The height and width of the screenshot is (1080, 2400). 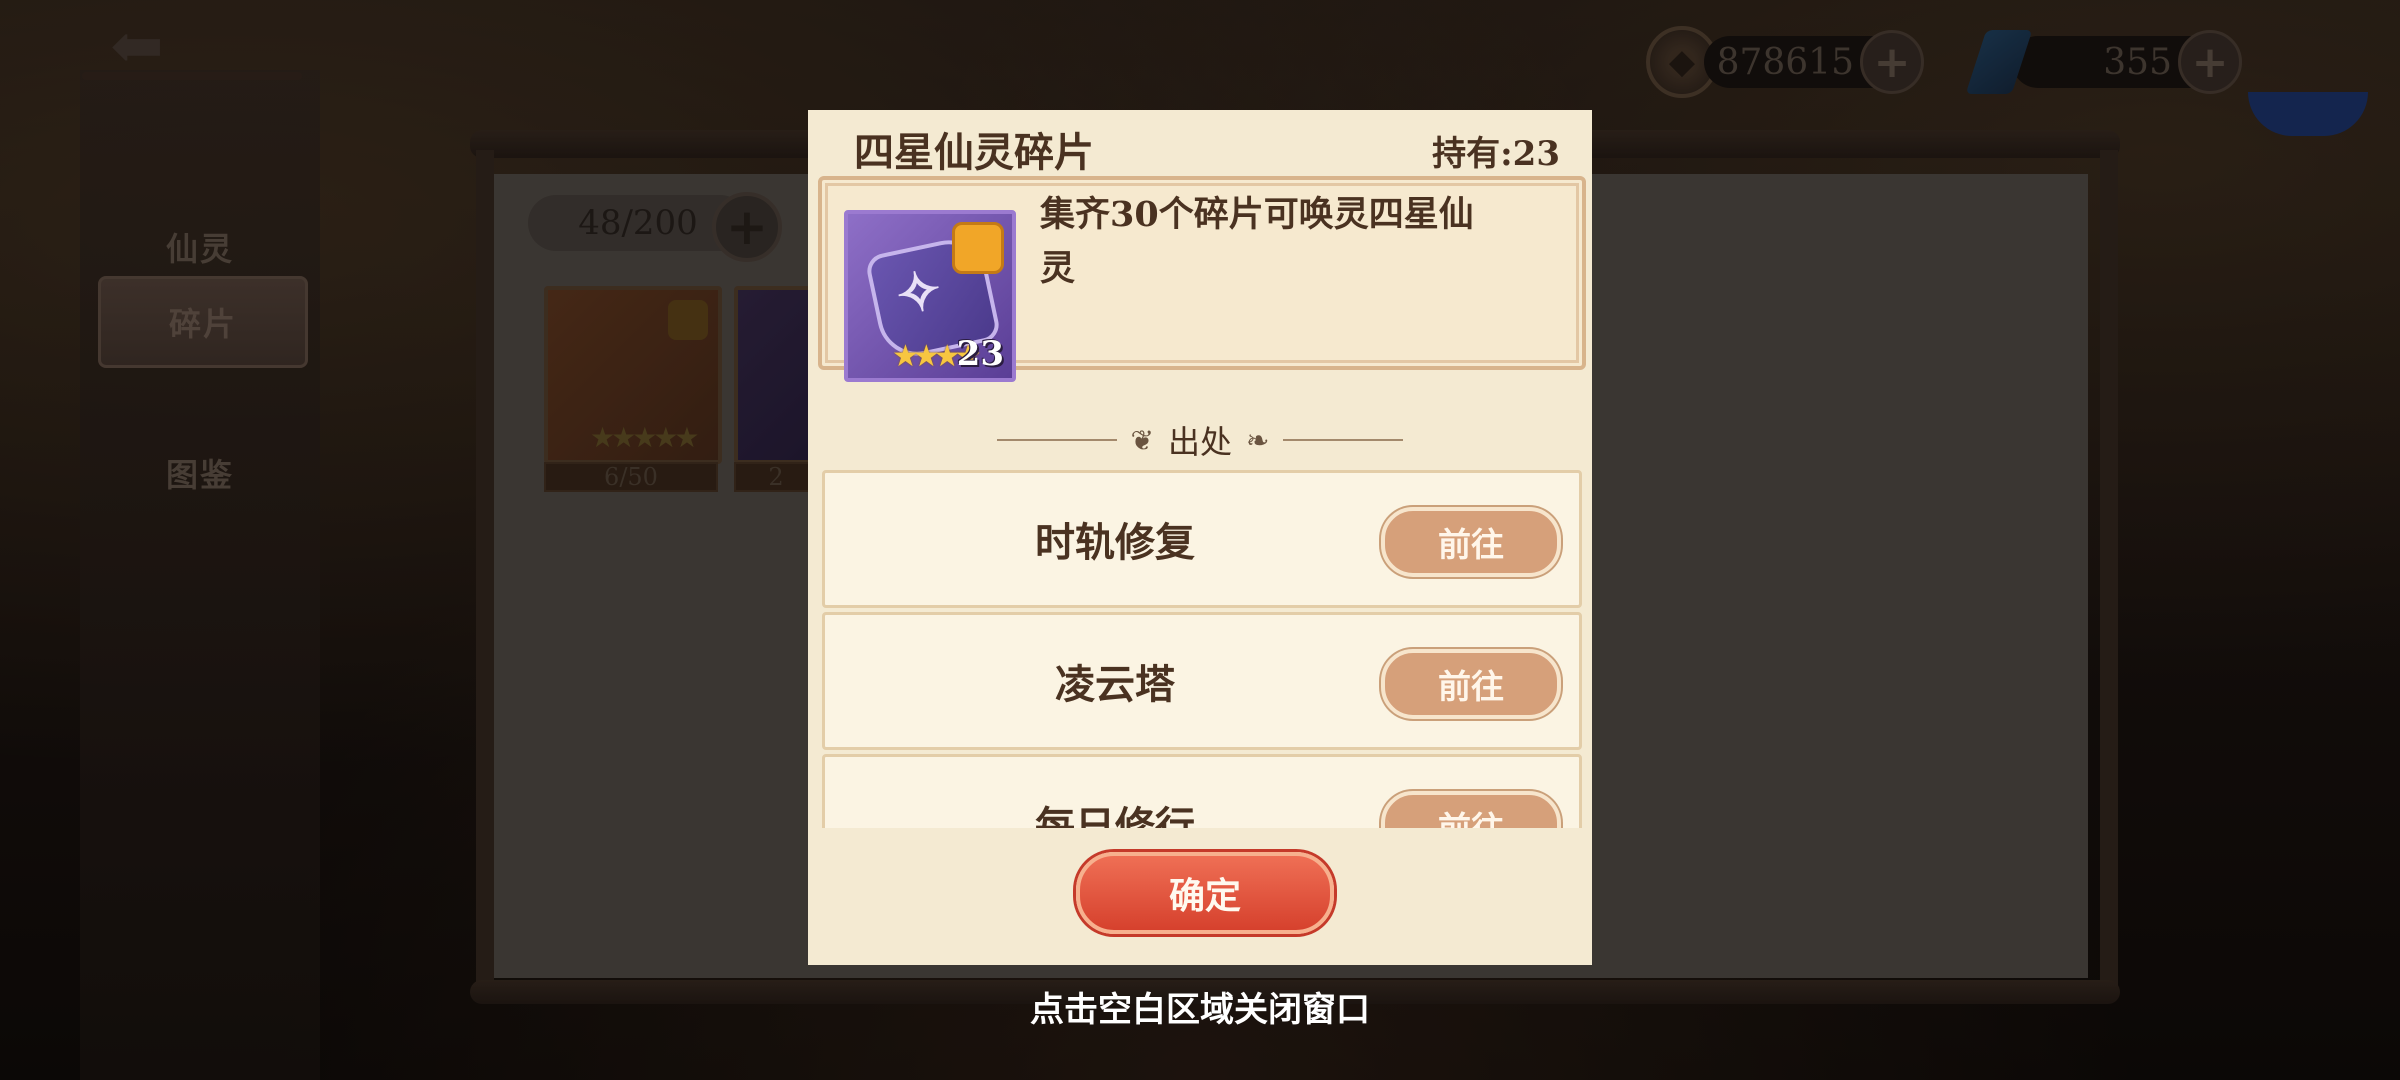 What do you see at coordinates (1257, 241) in the screenshot?
I see `item-description: 集齐30个碎片可唤灵四星仙灵` at bounding box center [1257, 241].